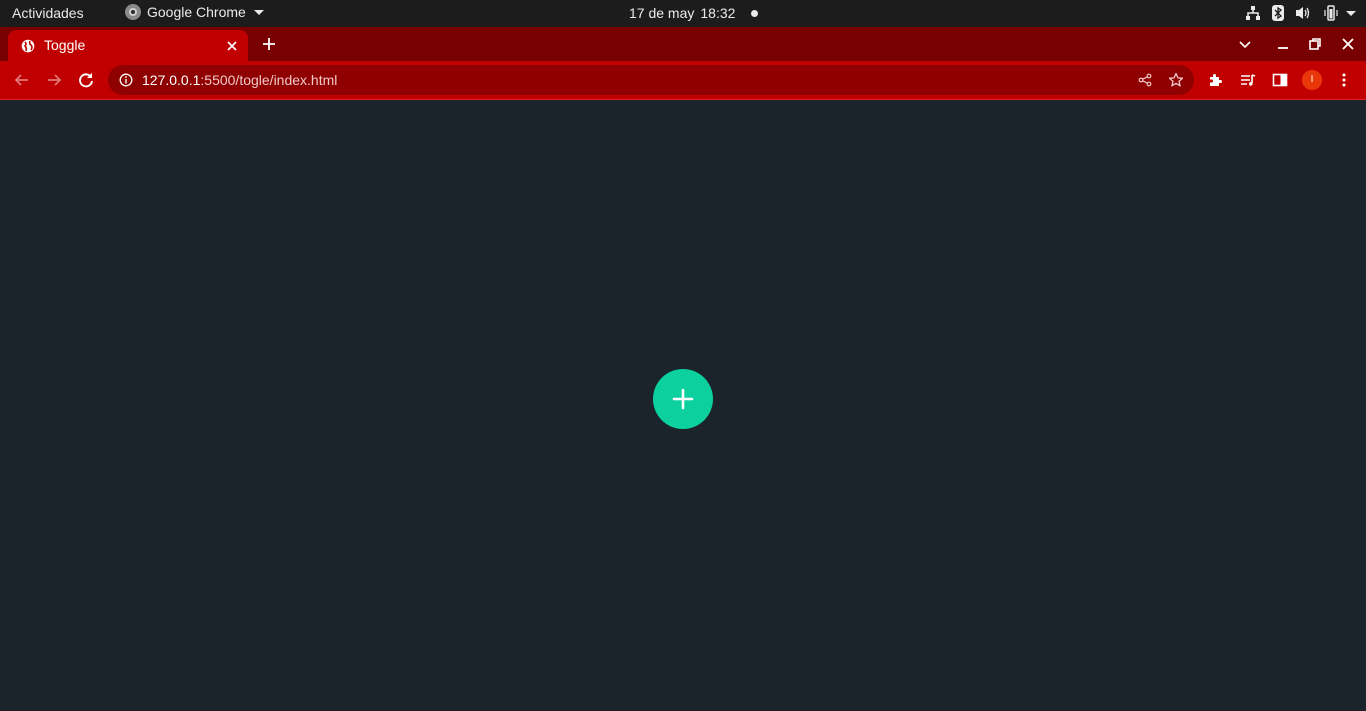 The width and height of the screenshot is (1366, 711). Describe the element at coordinates (1280, 80) in the screenshot. I see `side-panel-icon` at that location.